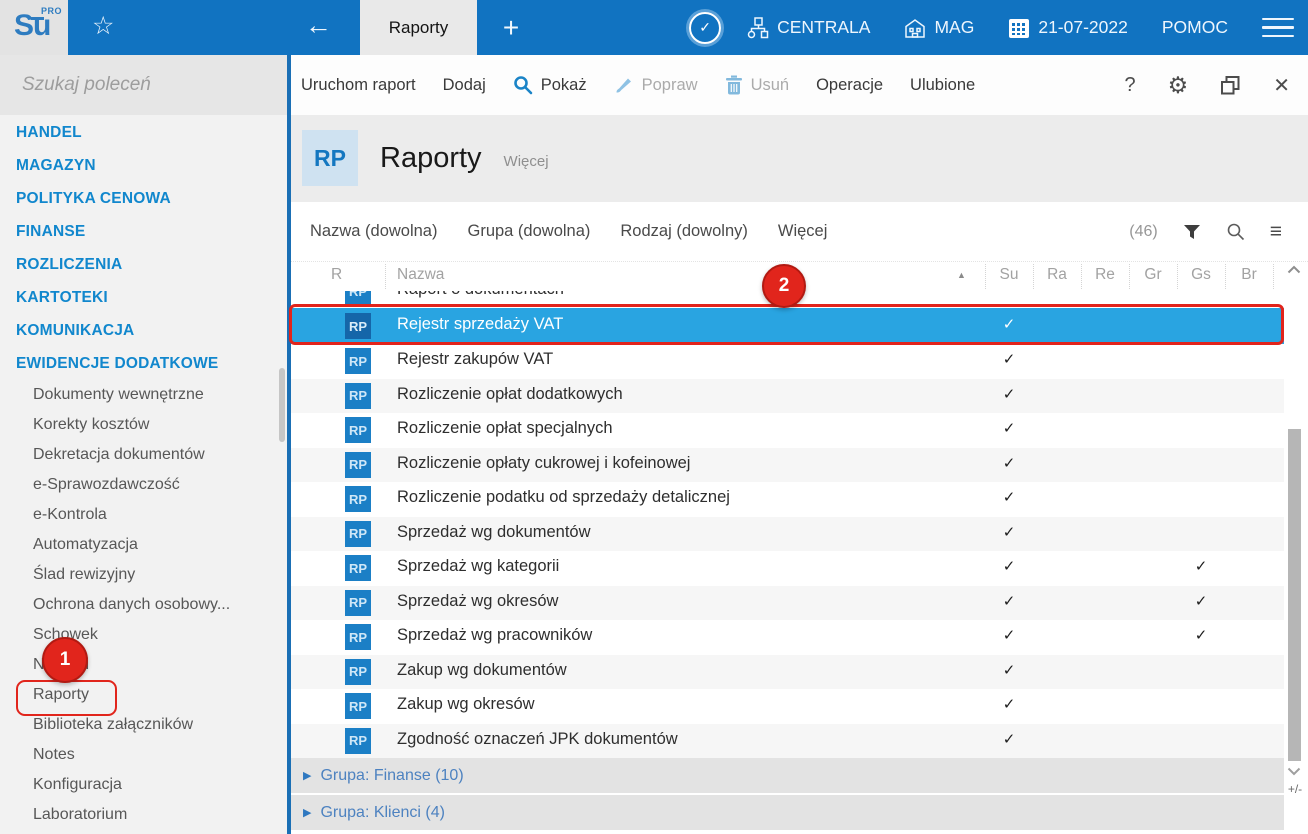 The height and width of the screenshot is (834, 1308). Describe the element at coordinates (330, 158) in the screenshot. I see `module-badge: RP` at that location.